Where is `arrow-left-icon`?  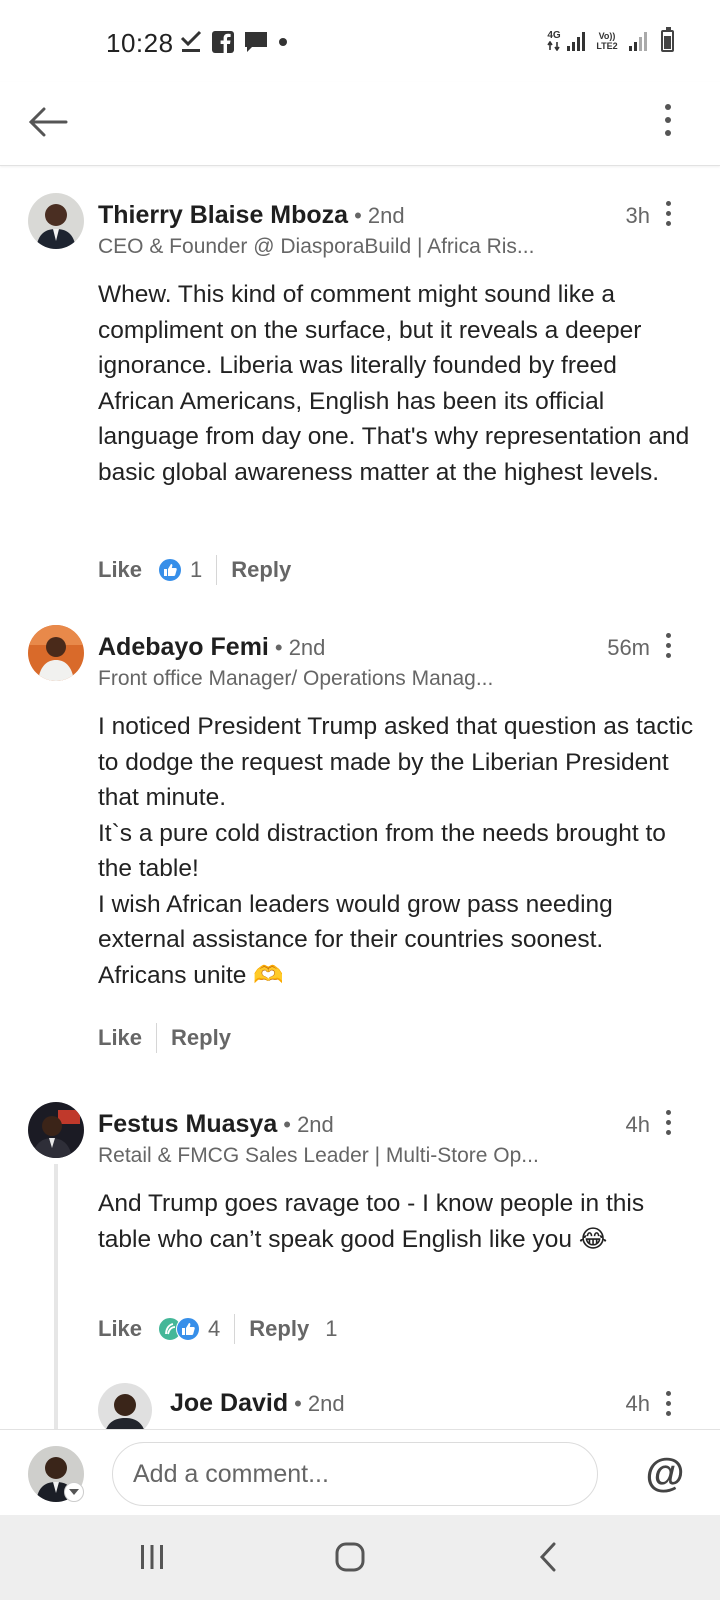
arrow-left-icon is located at coordinates (48, 122).